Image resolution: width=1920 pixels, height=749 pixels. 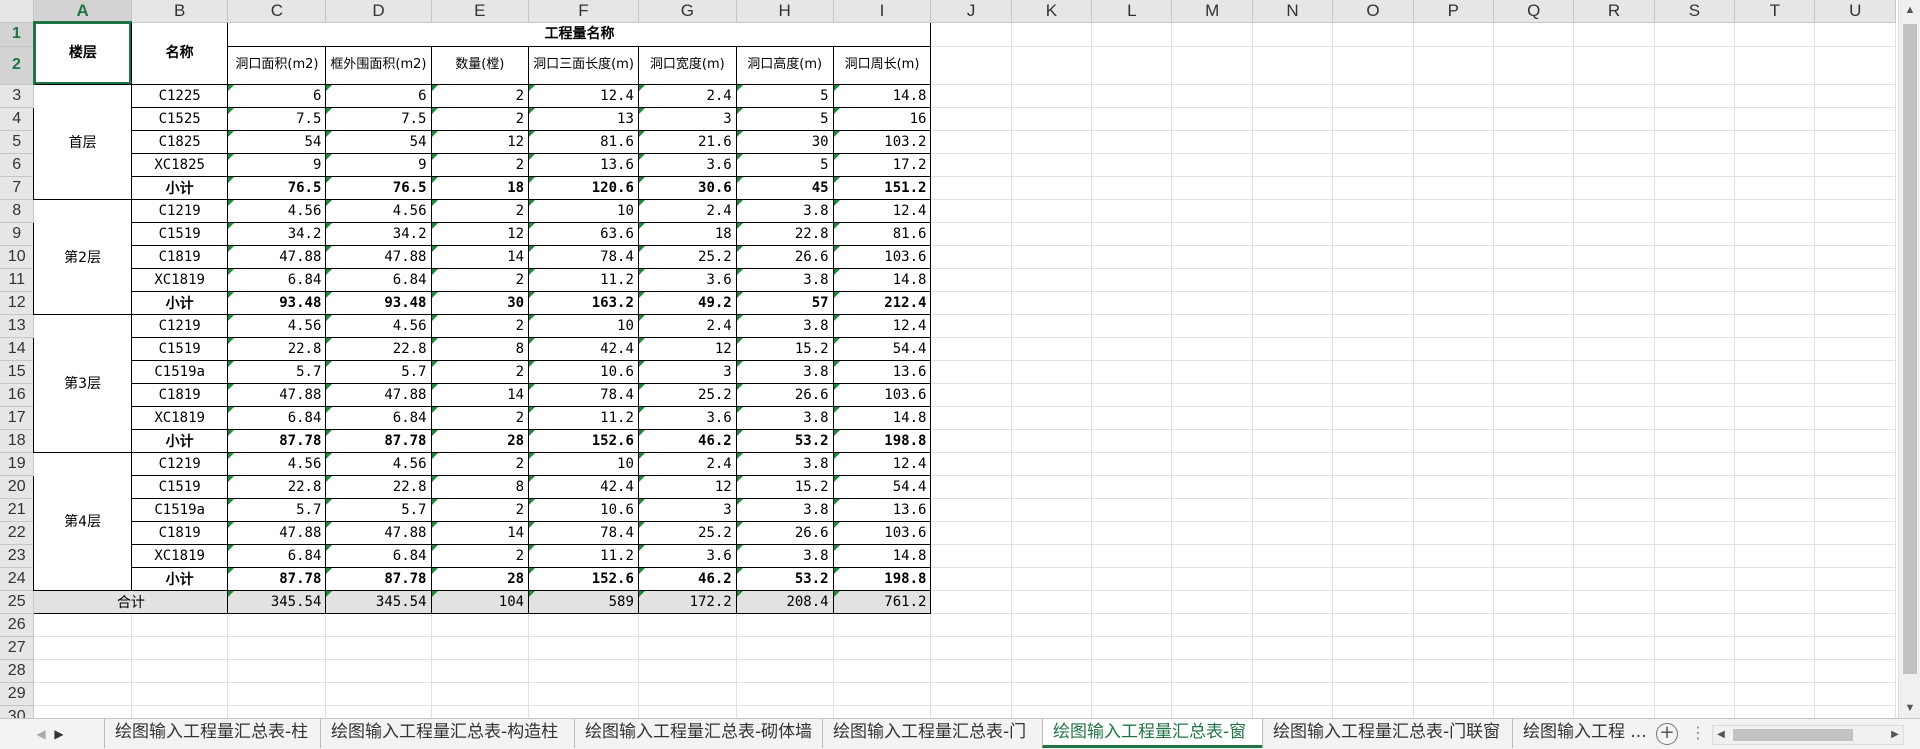 What do you see at coordinates (82, 53) in the screenshot?
I see `header-floor: 楼层` at bounding box center [82, 53].